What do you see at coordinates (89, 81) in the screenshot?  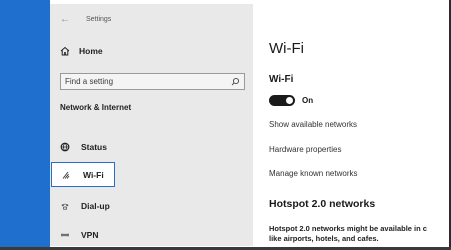 I see `search-placeholder: Find a setting` at bounding box center [89, 81].